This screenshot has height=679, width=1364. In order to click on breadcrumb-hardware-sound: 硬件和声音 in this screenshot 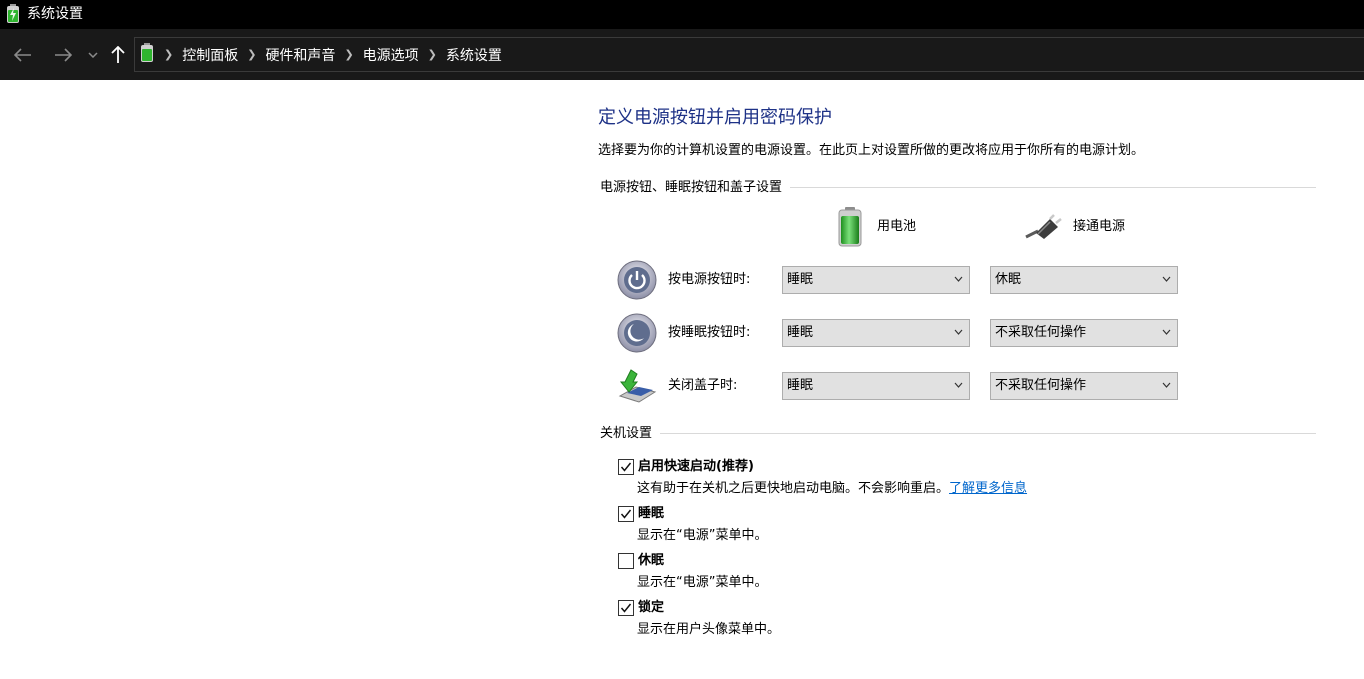, I will do `click(300, 55)`.